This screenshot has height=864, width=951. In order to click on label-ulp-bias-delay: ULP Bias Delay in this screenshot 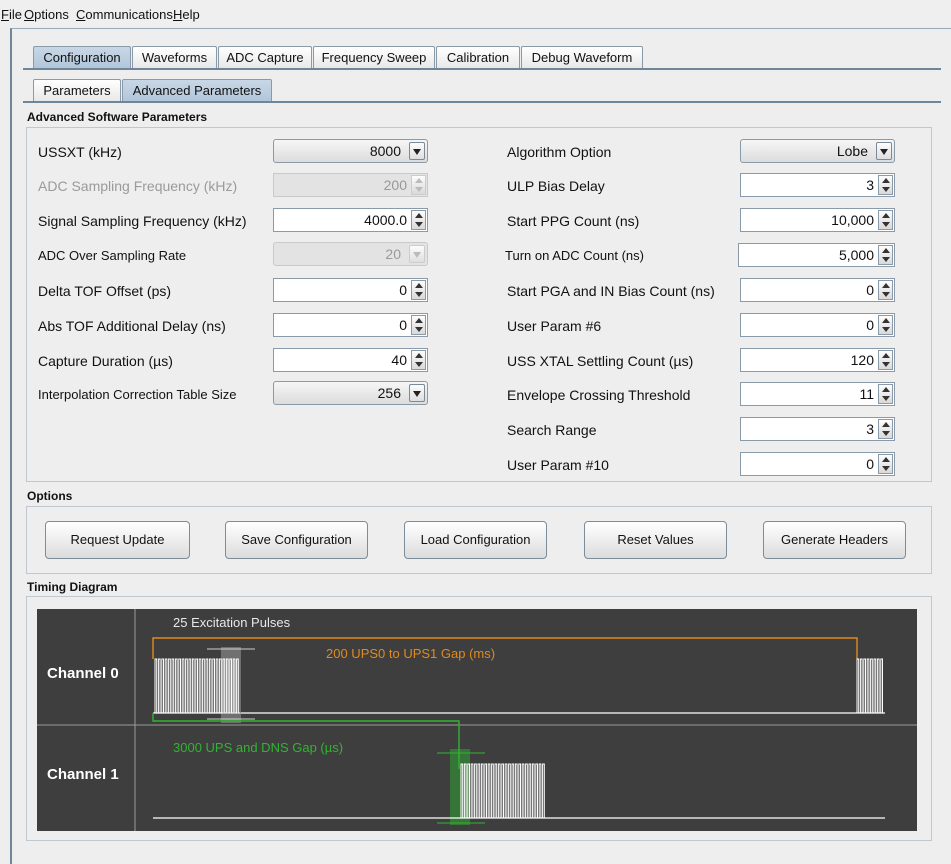, I will do `click(556, 186)`.